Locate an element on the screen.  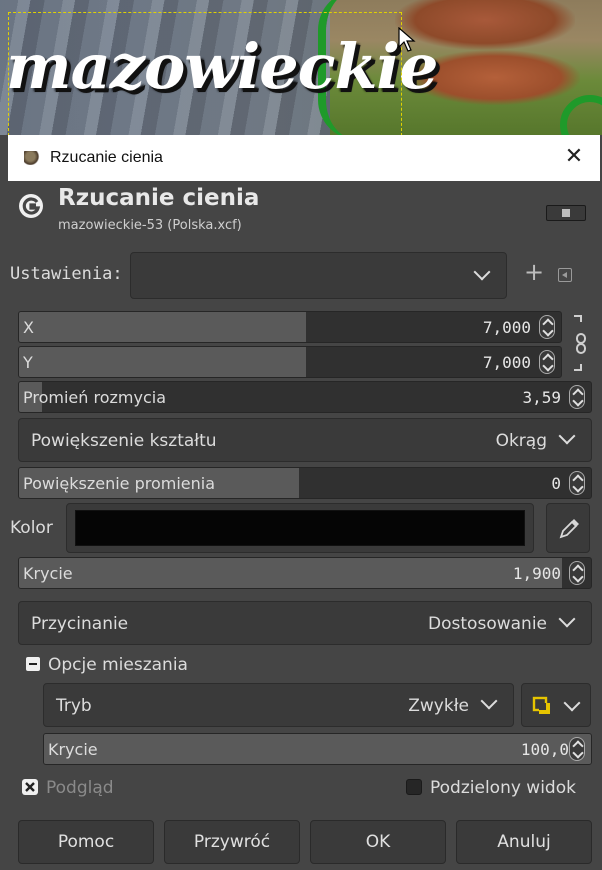
grow-shape-label: Powiększenie kształtu is located at coordinates (124, 441).